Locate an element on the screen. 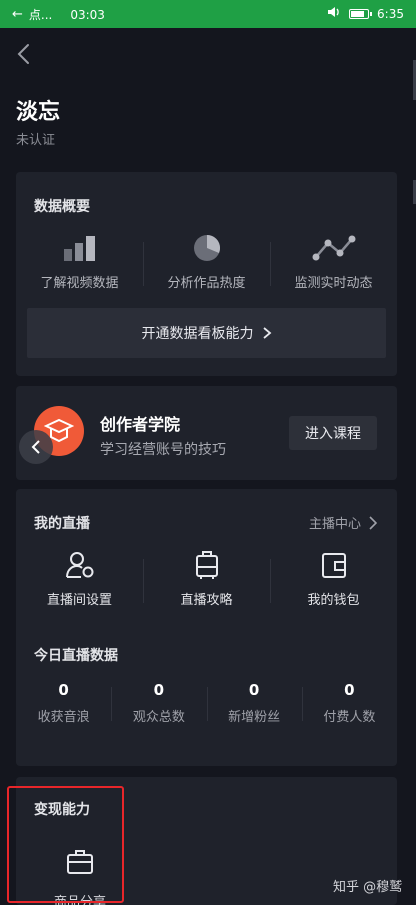 The width and height of the screenshot is (416, 905). wallet-icon is located at coordinates (334, 565).